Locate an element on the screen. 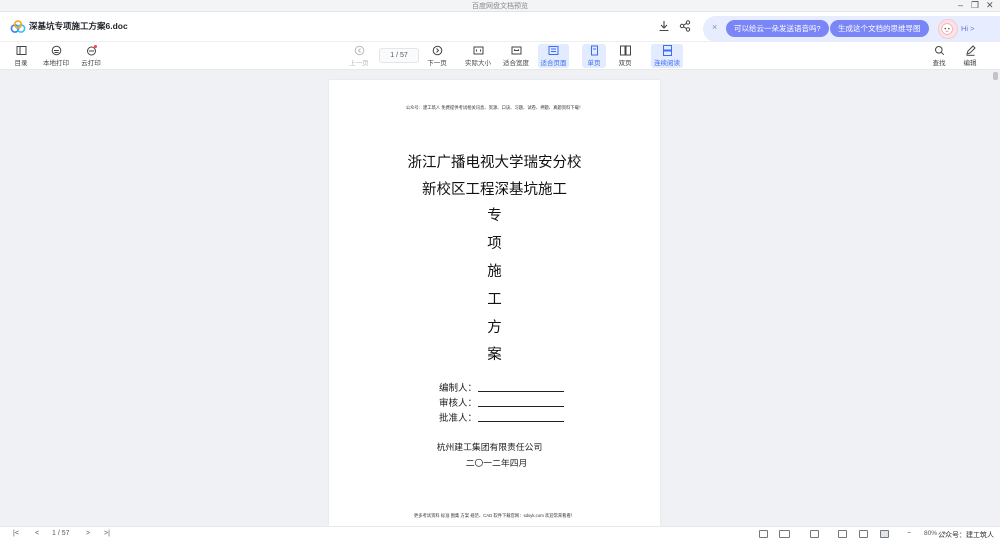 The width and height of the screenshot is (1000, 541). approver-blank is located at coordinates (521, 417).